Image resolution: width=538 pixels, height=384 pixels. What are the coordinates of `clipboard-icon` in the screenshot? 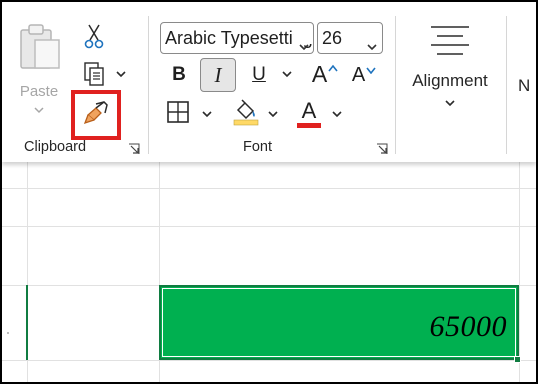 It's located at (39, 49).